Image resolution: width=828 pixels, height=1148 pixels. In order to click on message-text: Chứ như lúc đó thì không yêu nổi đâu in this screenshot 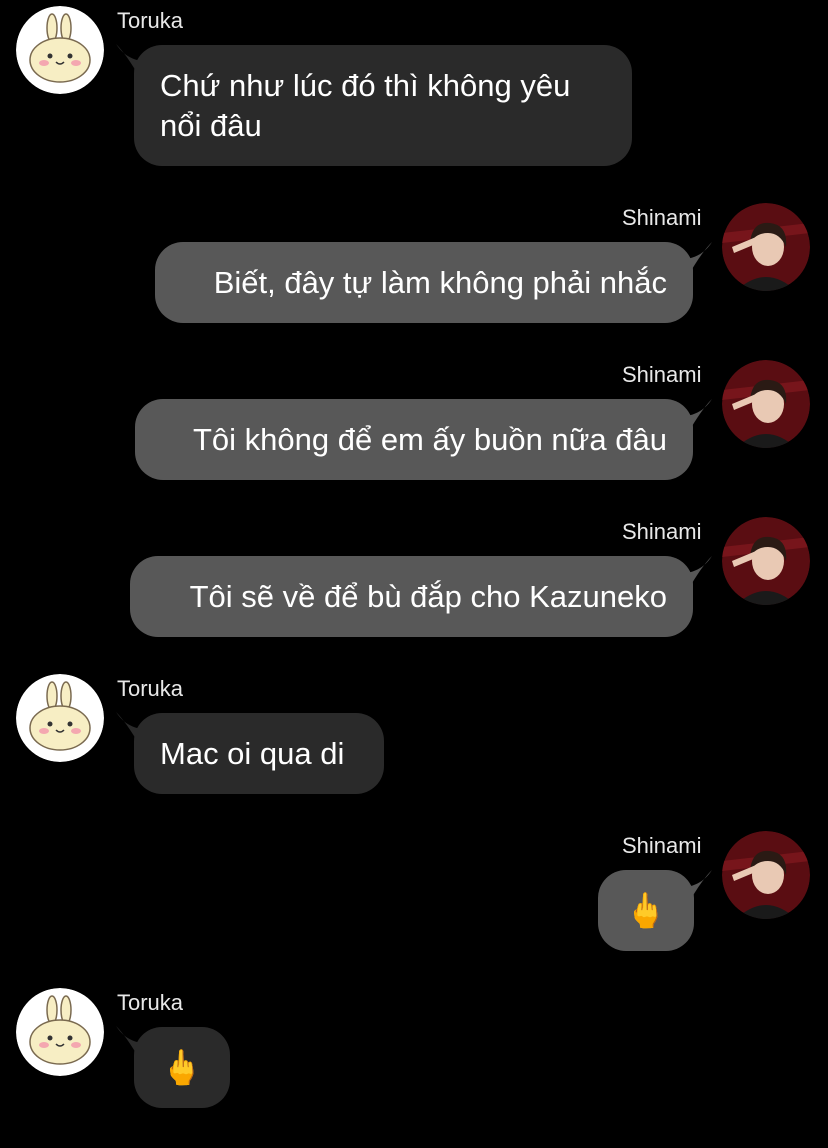, I will do `click(365, 105)`.